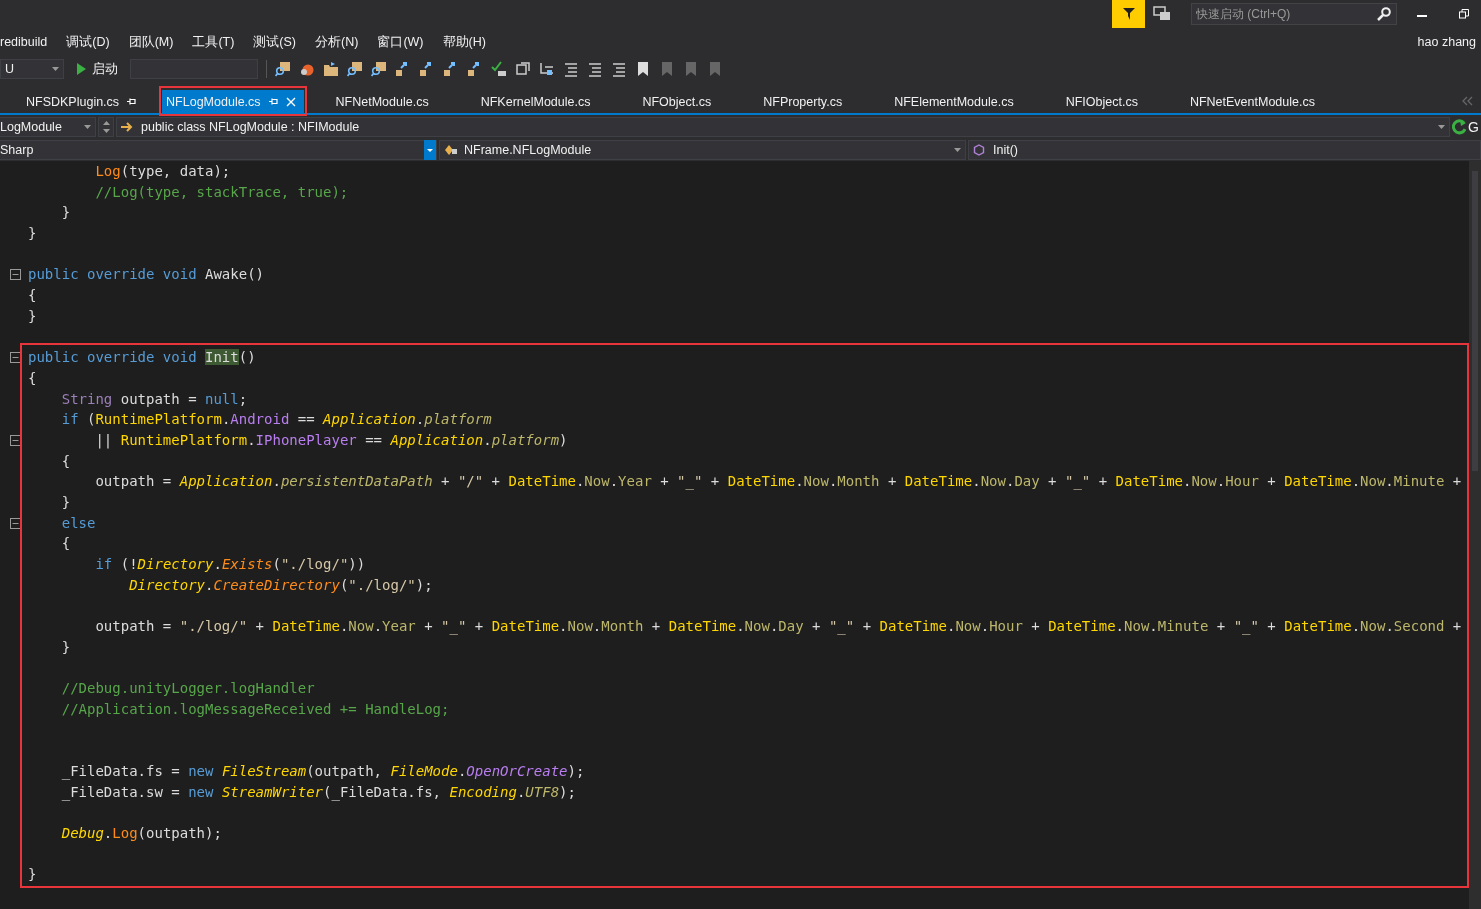  What do you see at coordinates (1101, 101) in the screenshot?
I see `file-tab: NFIObject.cs` at bounding box center [1101, 101].